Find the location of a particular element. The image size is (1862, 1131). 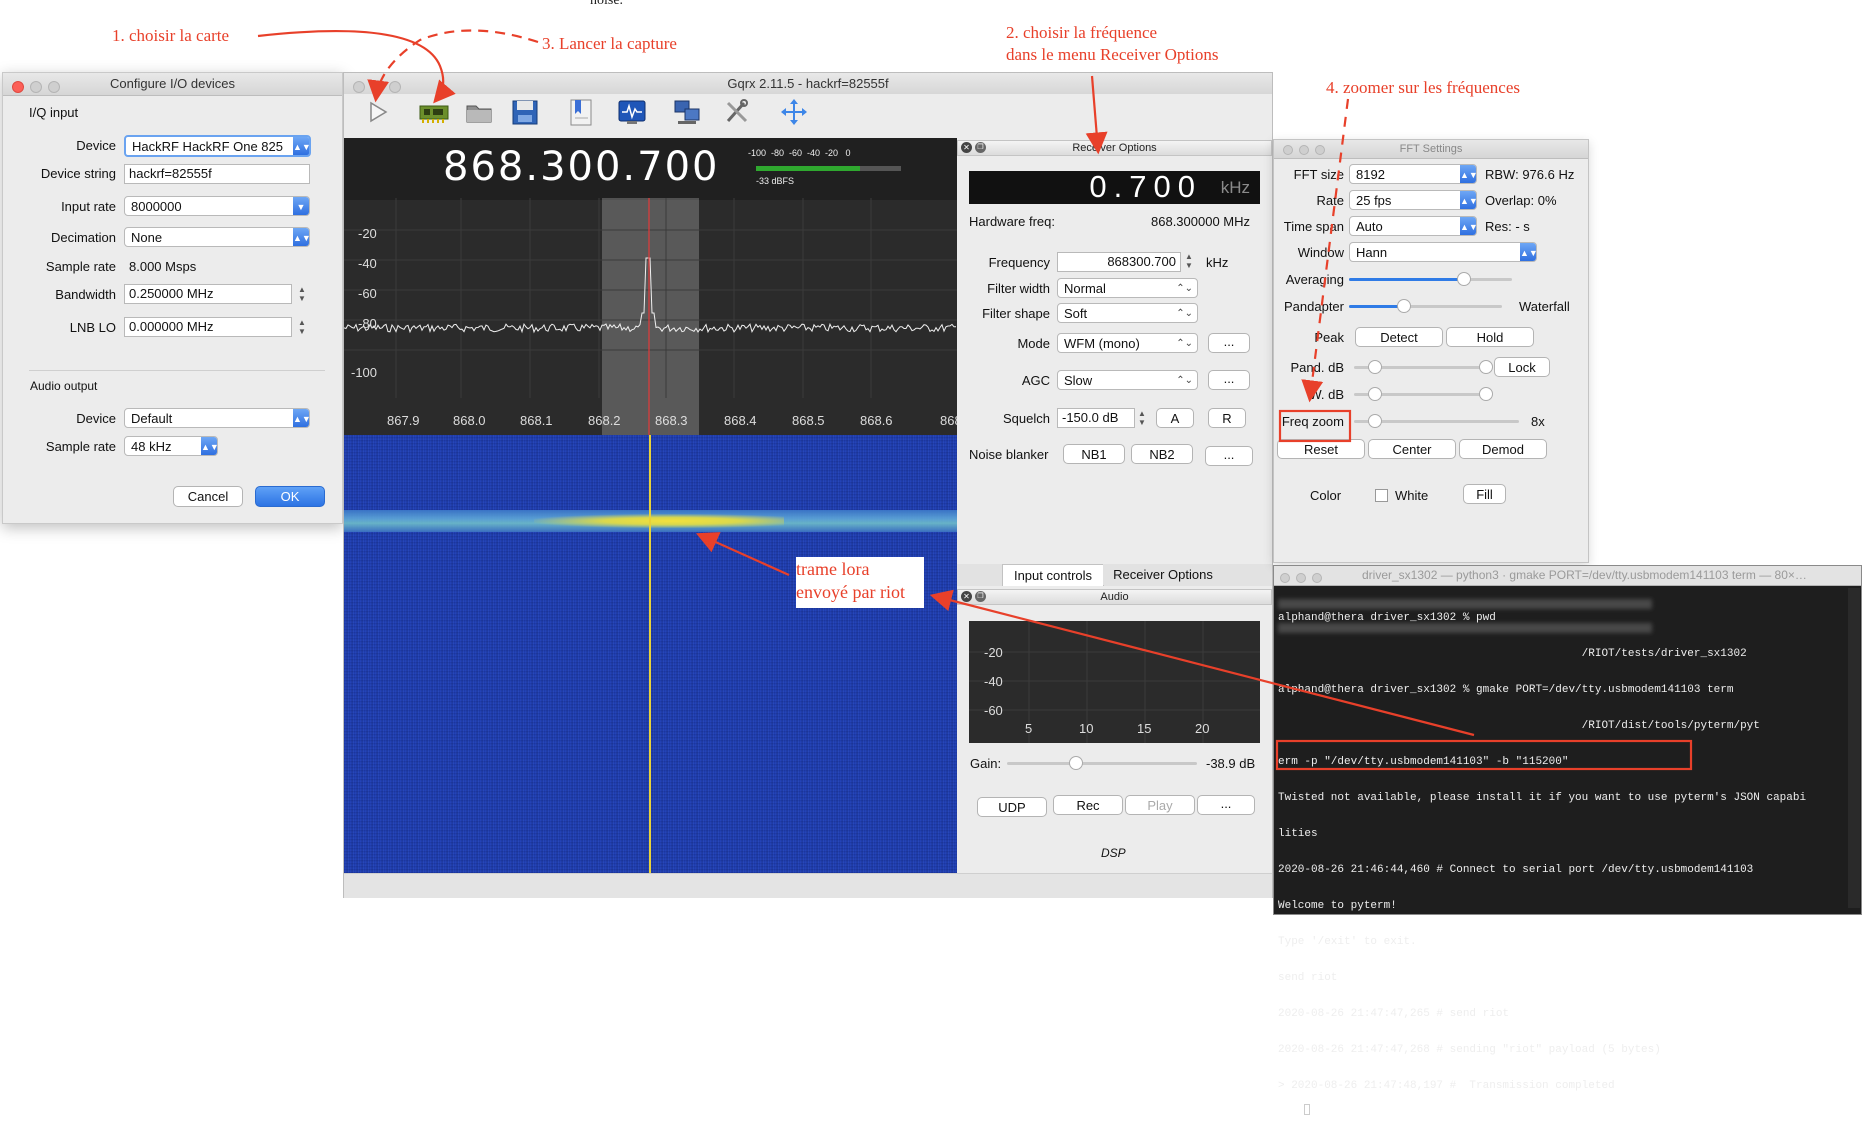

hardware-icon is located at coordinates (434, 112).